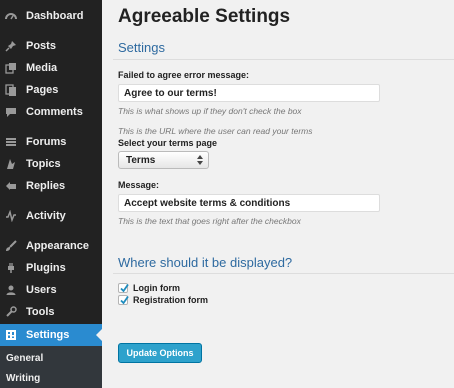 This screenshot has height=388, width=454. I want to click on sidebar-item-pages: Pages, so click(51, 90).